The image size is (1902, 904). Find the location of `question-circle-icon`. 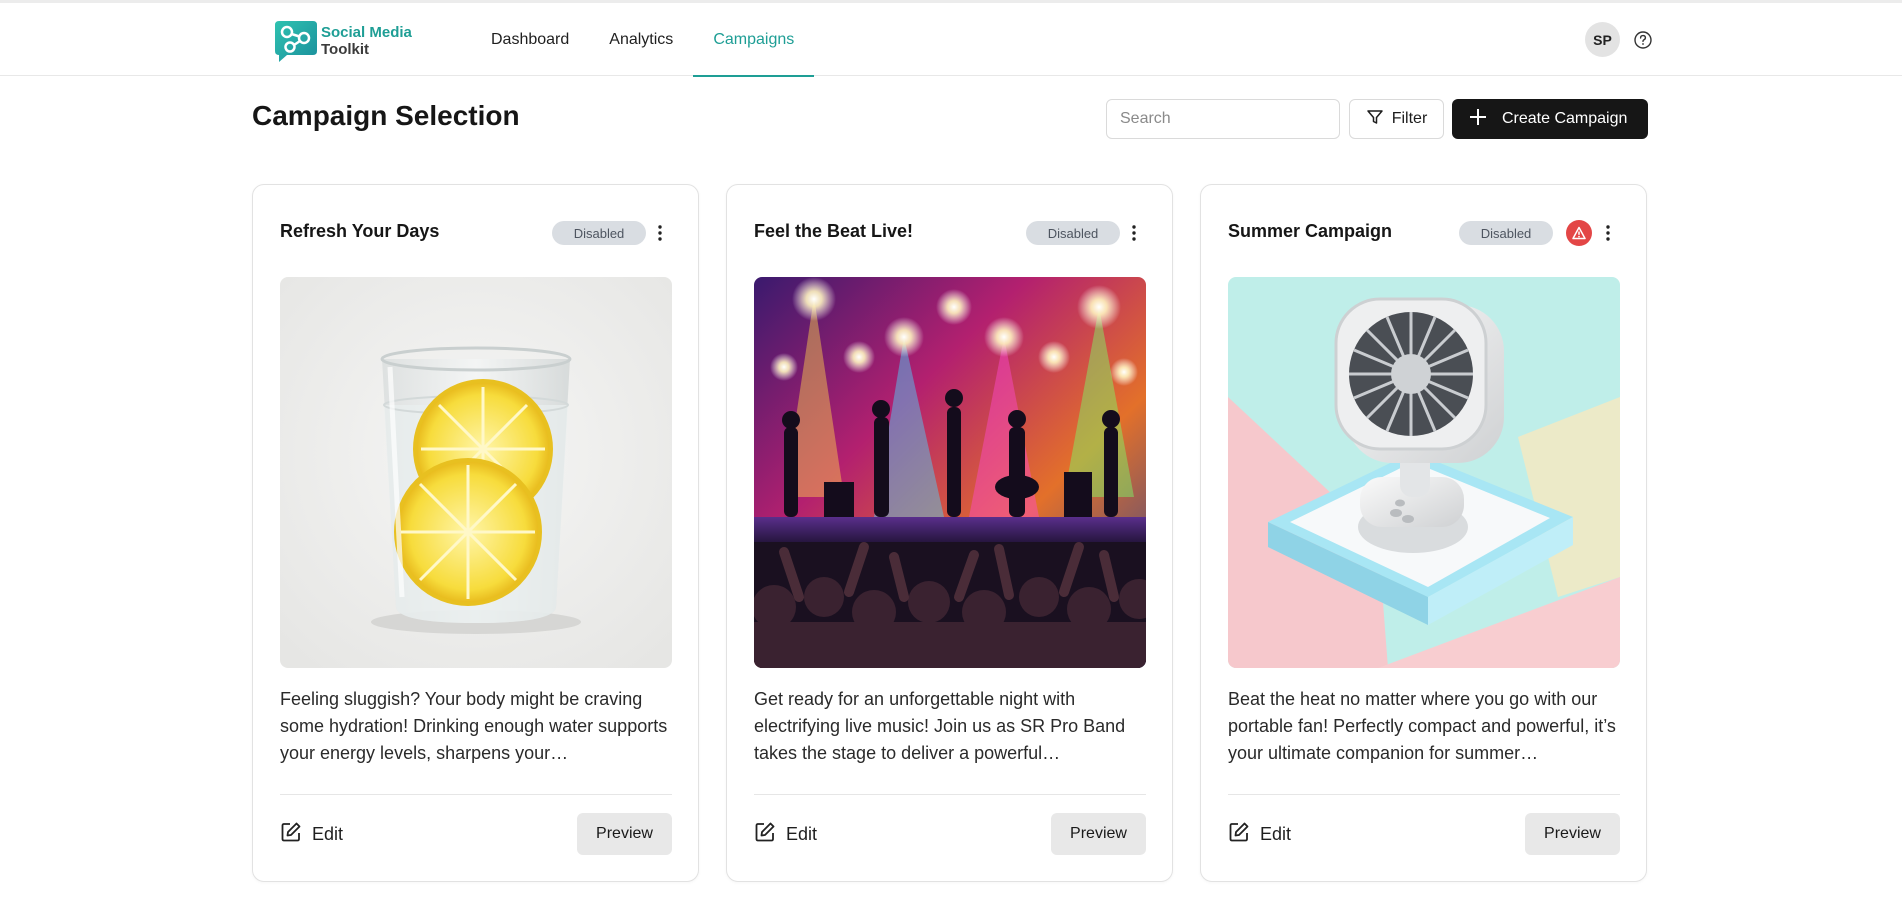

question-circle-icon is located at coordinates (1643, 40).